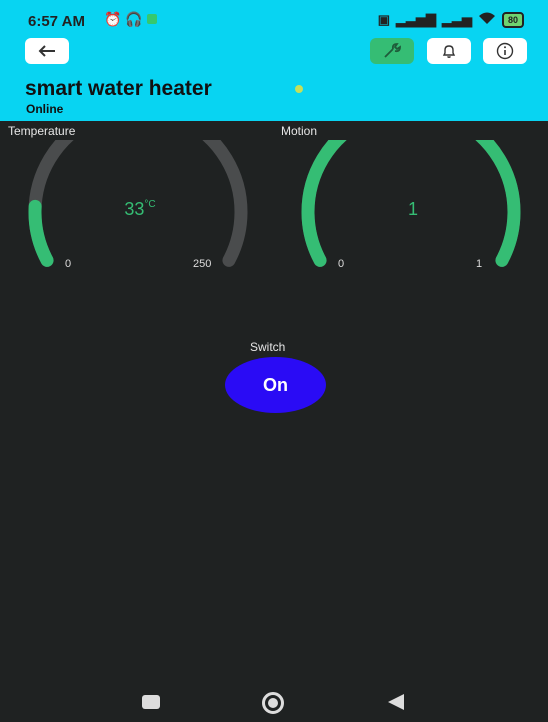 The width and height of the screenshot is (548, 722). I want to click on battery-icon: 80, so click(512, 19).